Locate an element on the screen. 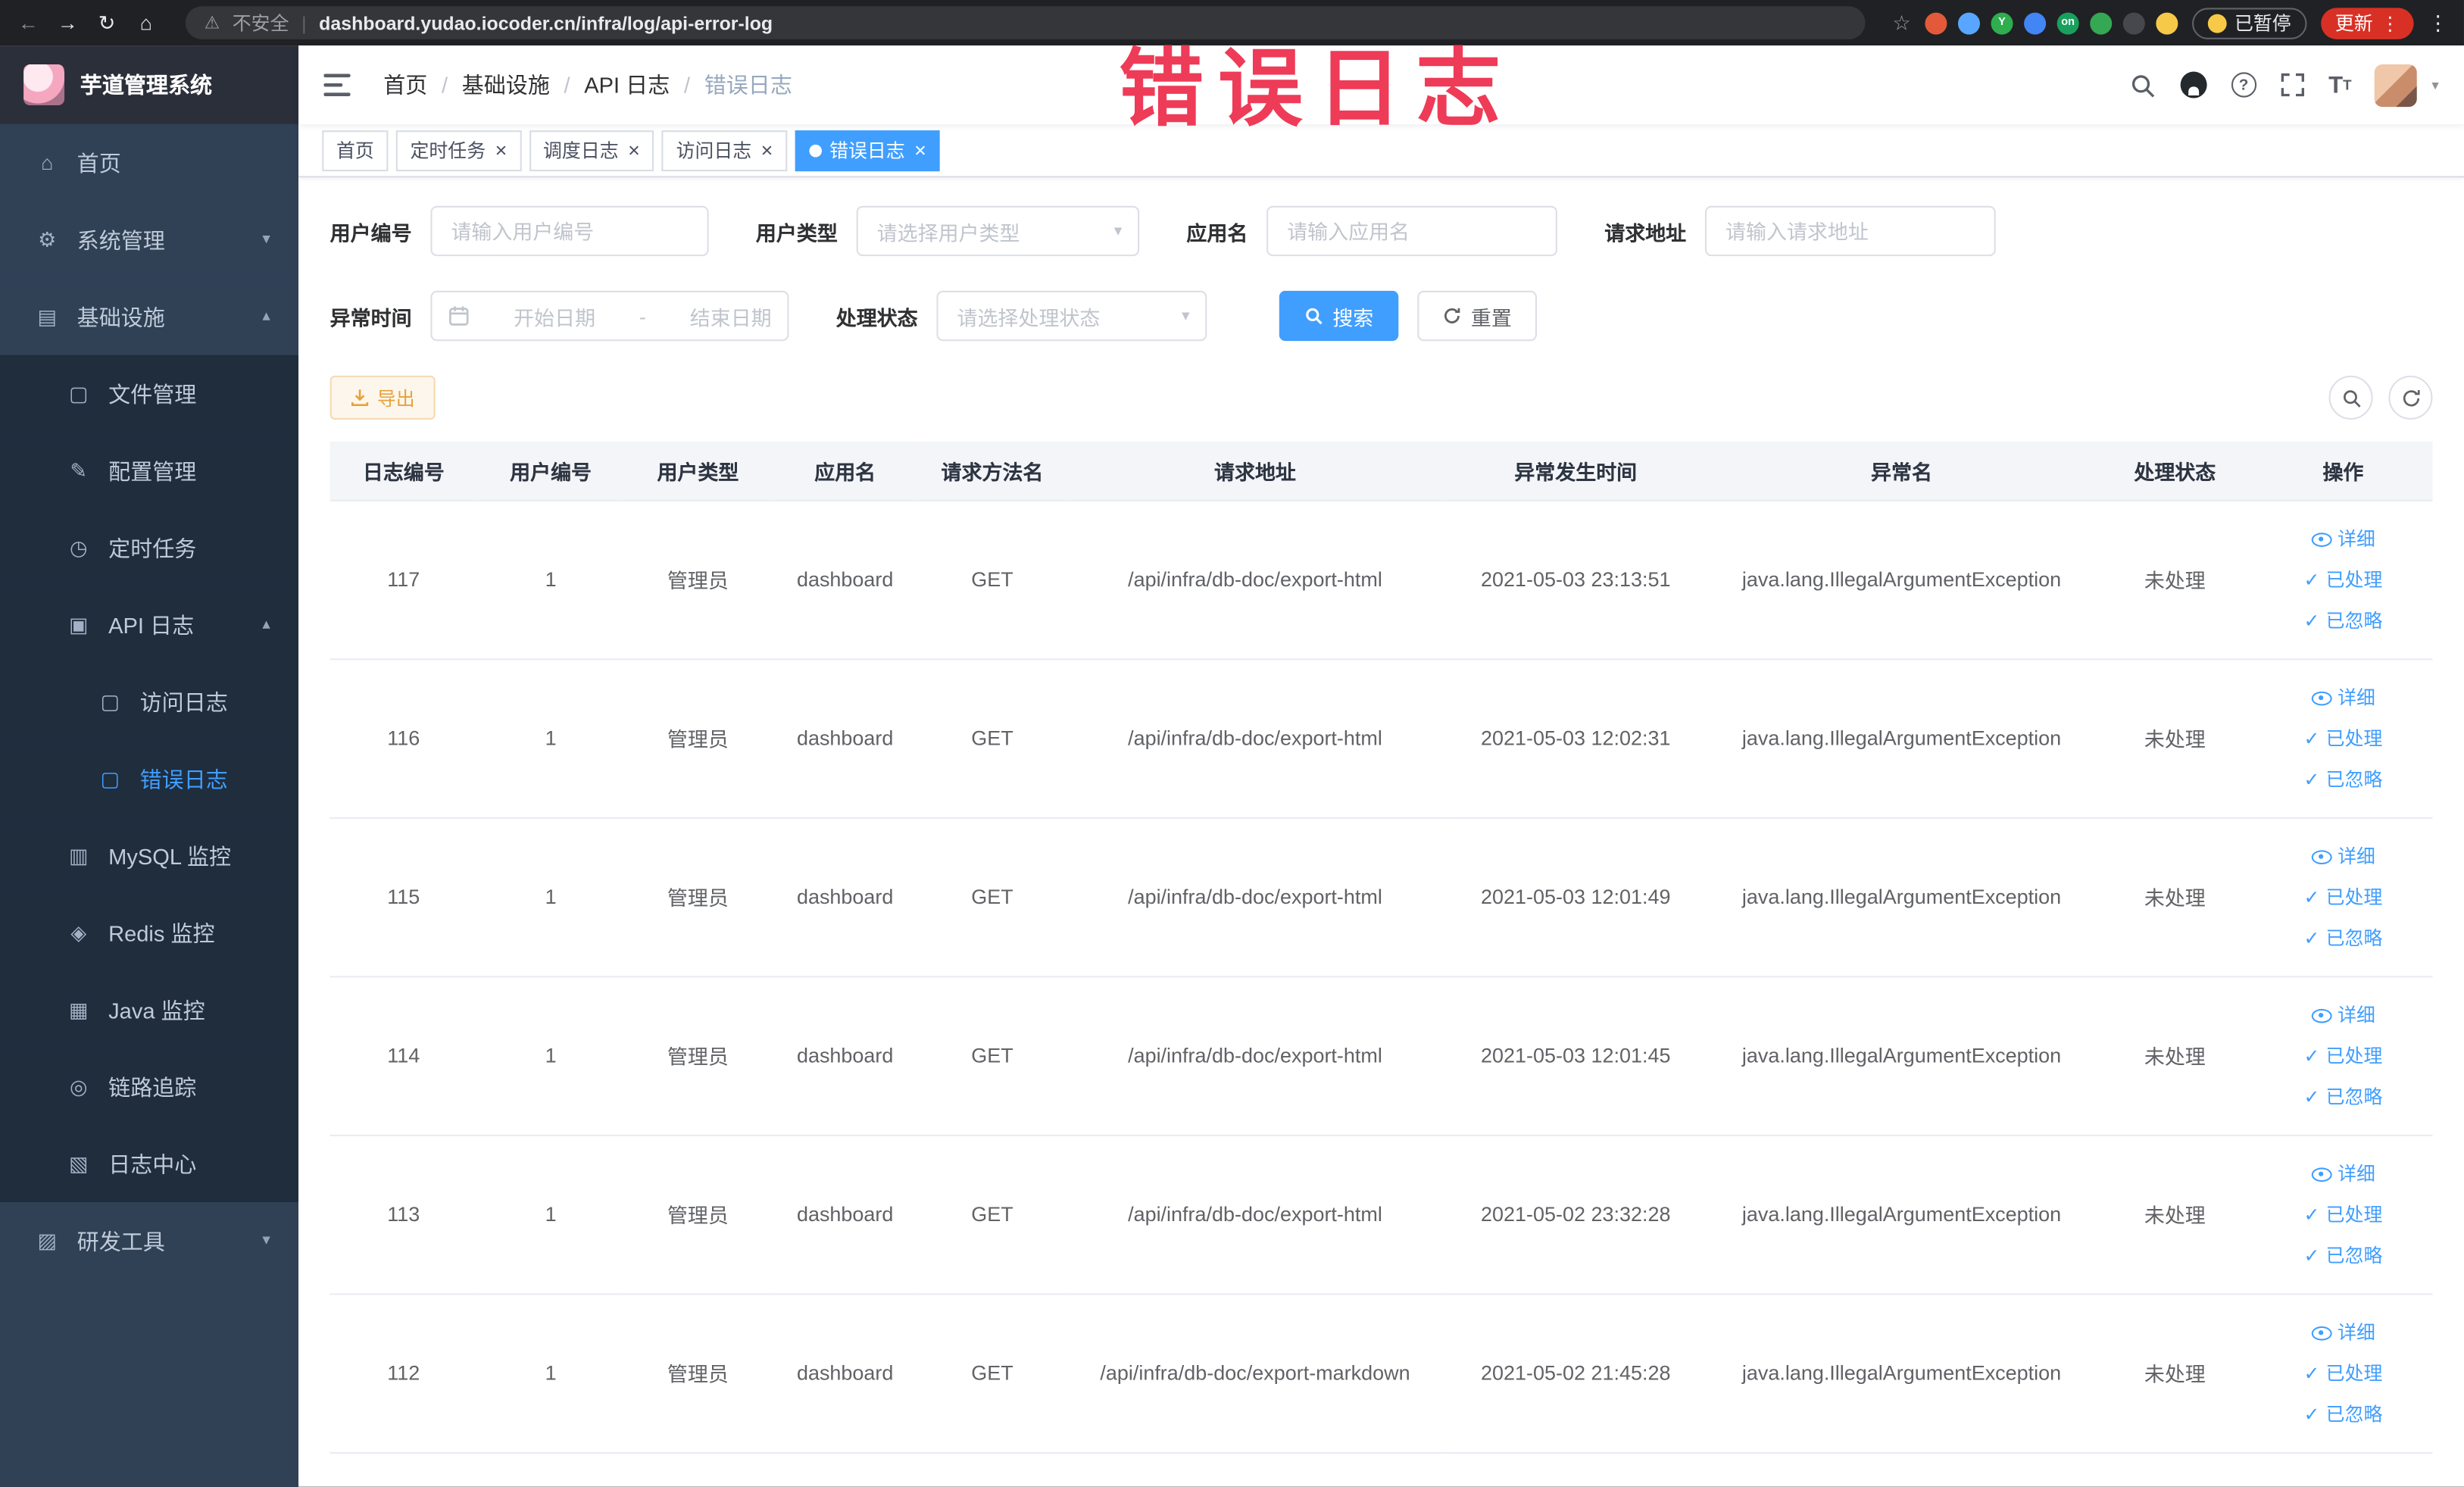 The width and height of the screenshot is (2464, 1487). github-icon is located at coordinates (2193, 84).